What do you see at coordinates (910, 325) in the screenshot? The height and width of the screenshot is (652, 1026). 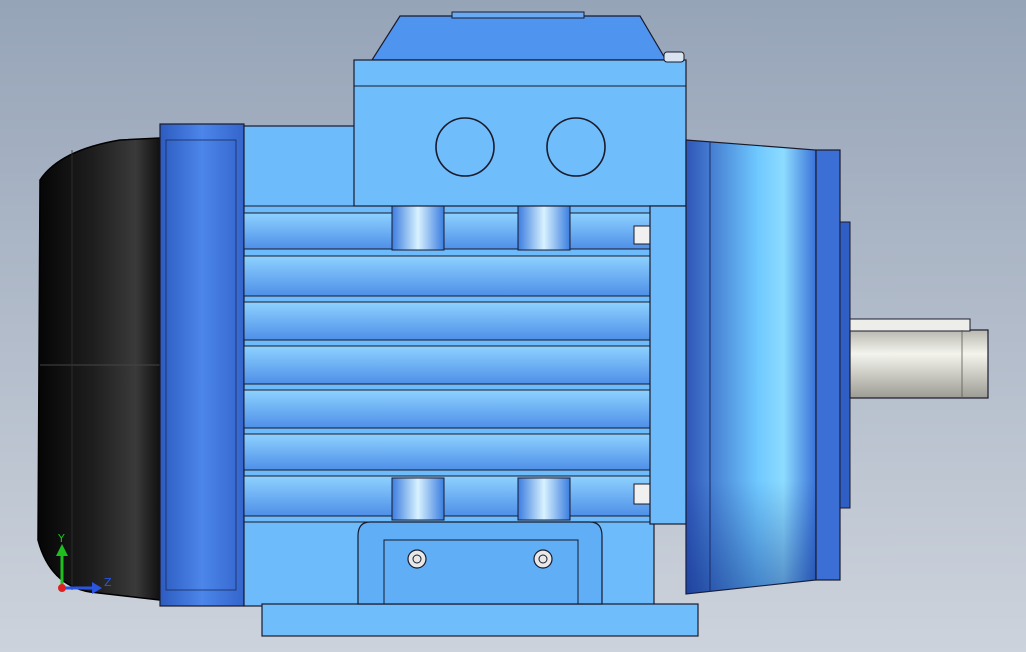 I see `shaft-key` at bounding box center [910, 325].